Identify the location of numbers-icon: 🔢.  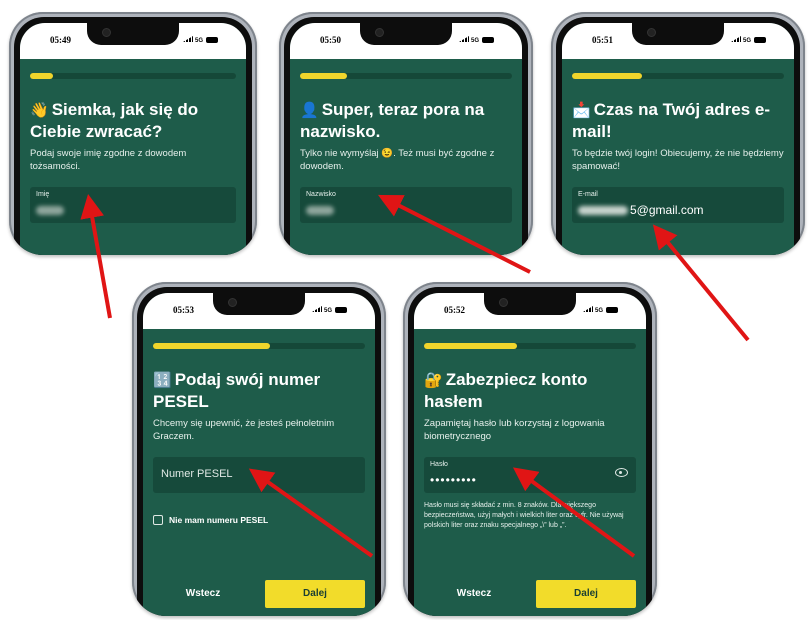
(162, 380).